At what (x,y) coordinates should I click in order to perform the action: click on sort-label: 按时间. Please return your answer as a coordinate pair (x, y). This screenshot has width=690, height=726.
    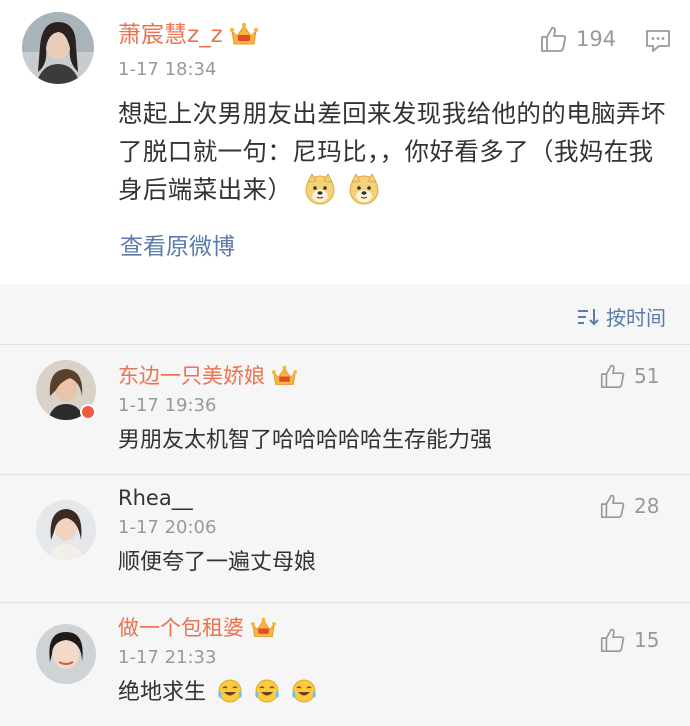
    Looking at the image, I should click on (636, 318).